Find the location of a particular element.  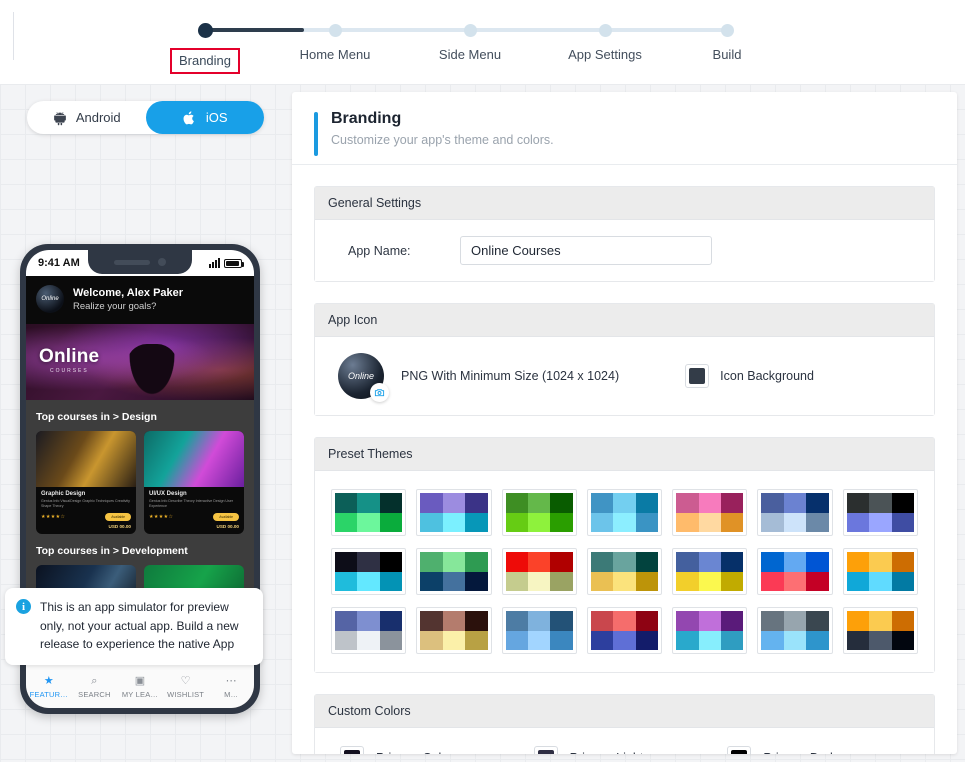

preset-theme-teal-gold is located at coordinates (624, 571).